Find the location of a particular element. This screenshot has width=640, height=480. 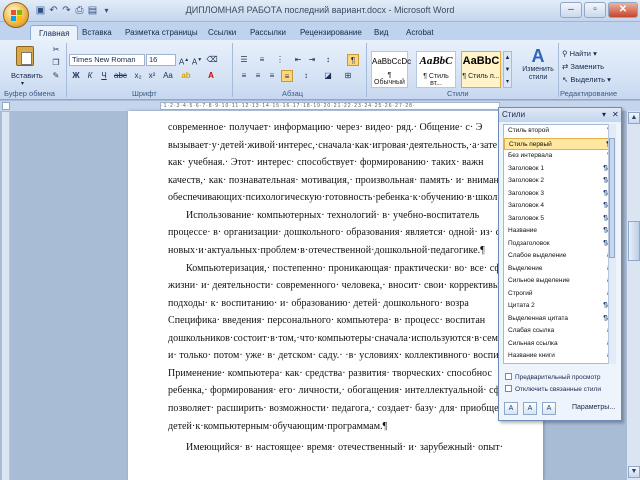

shrink-font-icon: A▼ is located at coordinates (197, 60).